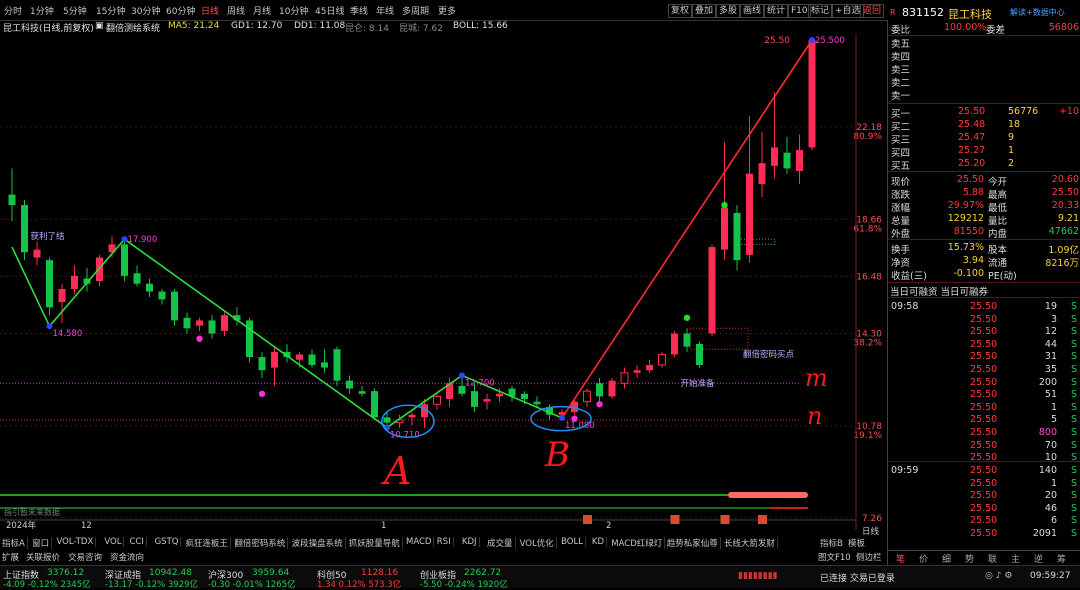 The width and height of the screenshot is (1080, 590). I want to click on quote-cell: 800, so click(1047, 432).